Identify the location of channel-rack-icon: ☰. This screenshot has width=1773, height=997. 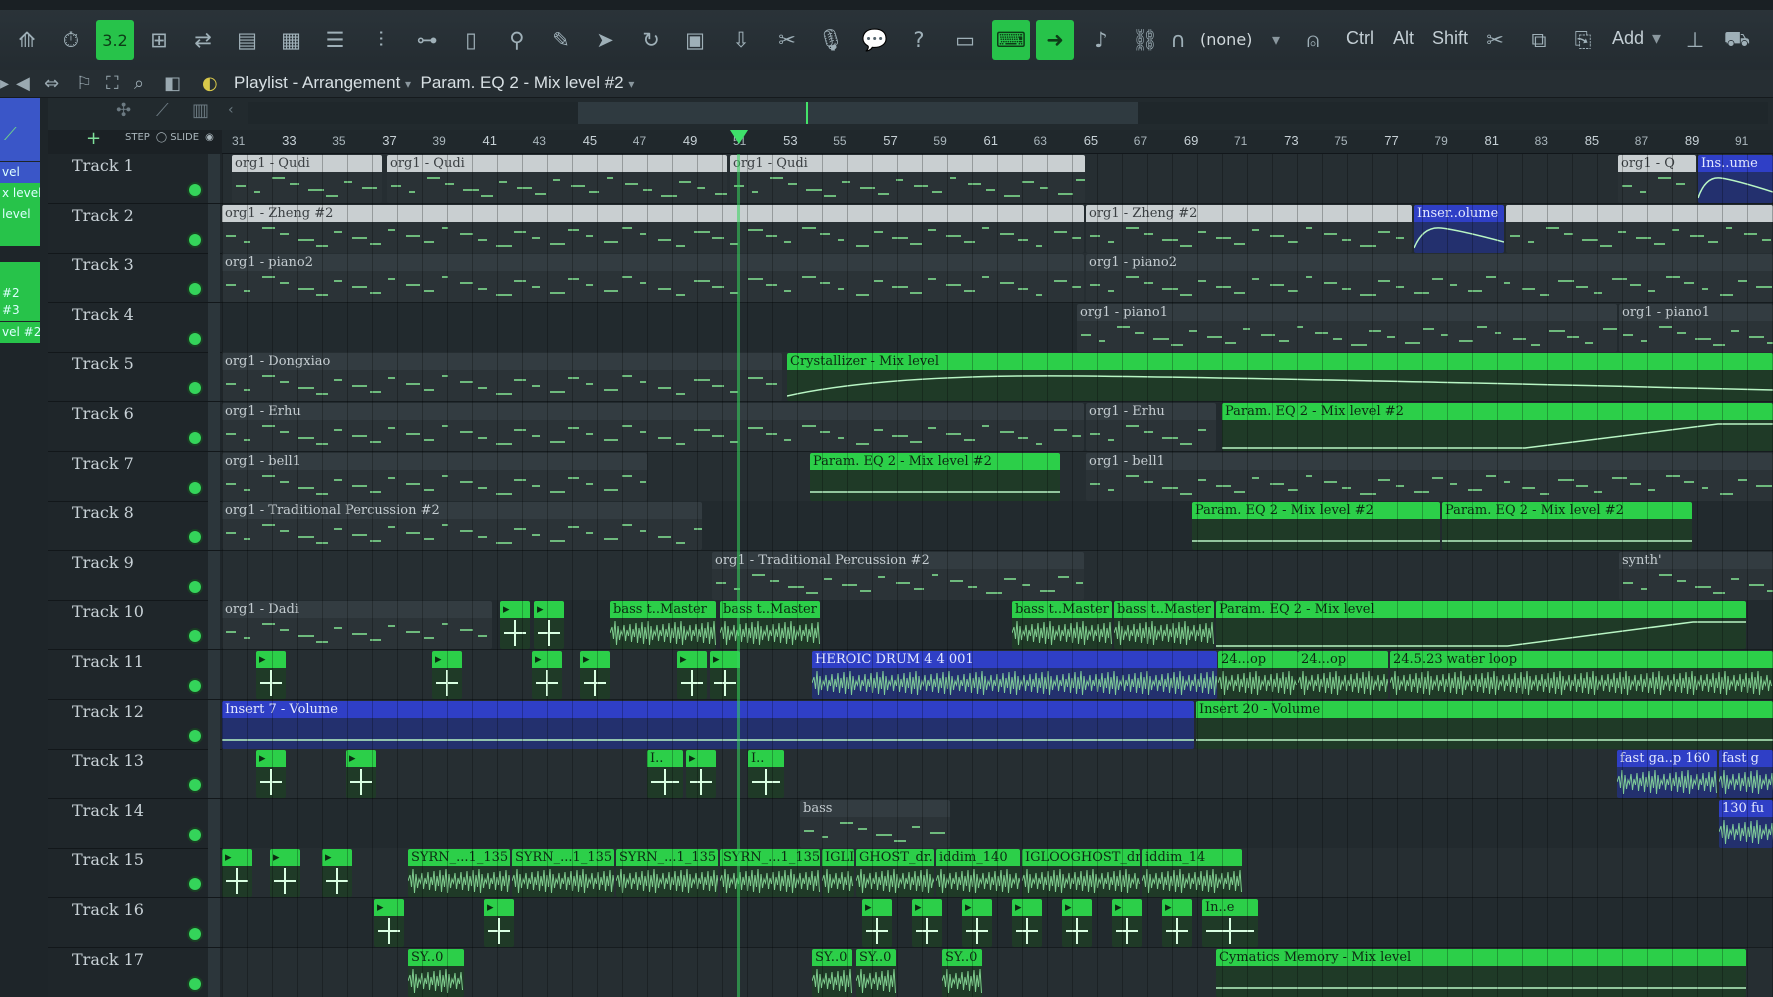
(335, 40).